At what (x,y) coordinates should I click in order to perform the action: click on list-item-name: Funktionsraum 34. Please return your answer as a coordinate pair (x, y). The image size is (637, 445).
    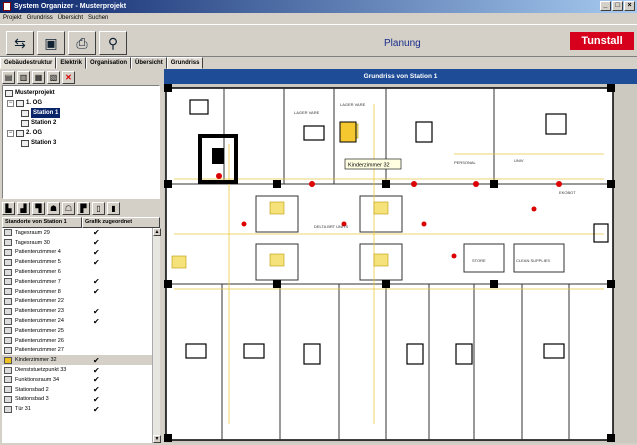
    Looking at the image, I should click on (37, 379).